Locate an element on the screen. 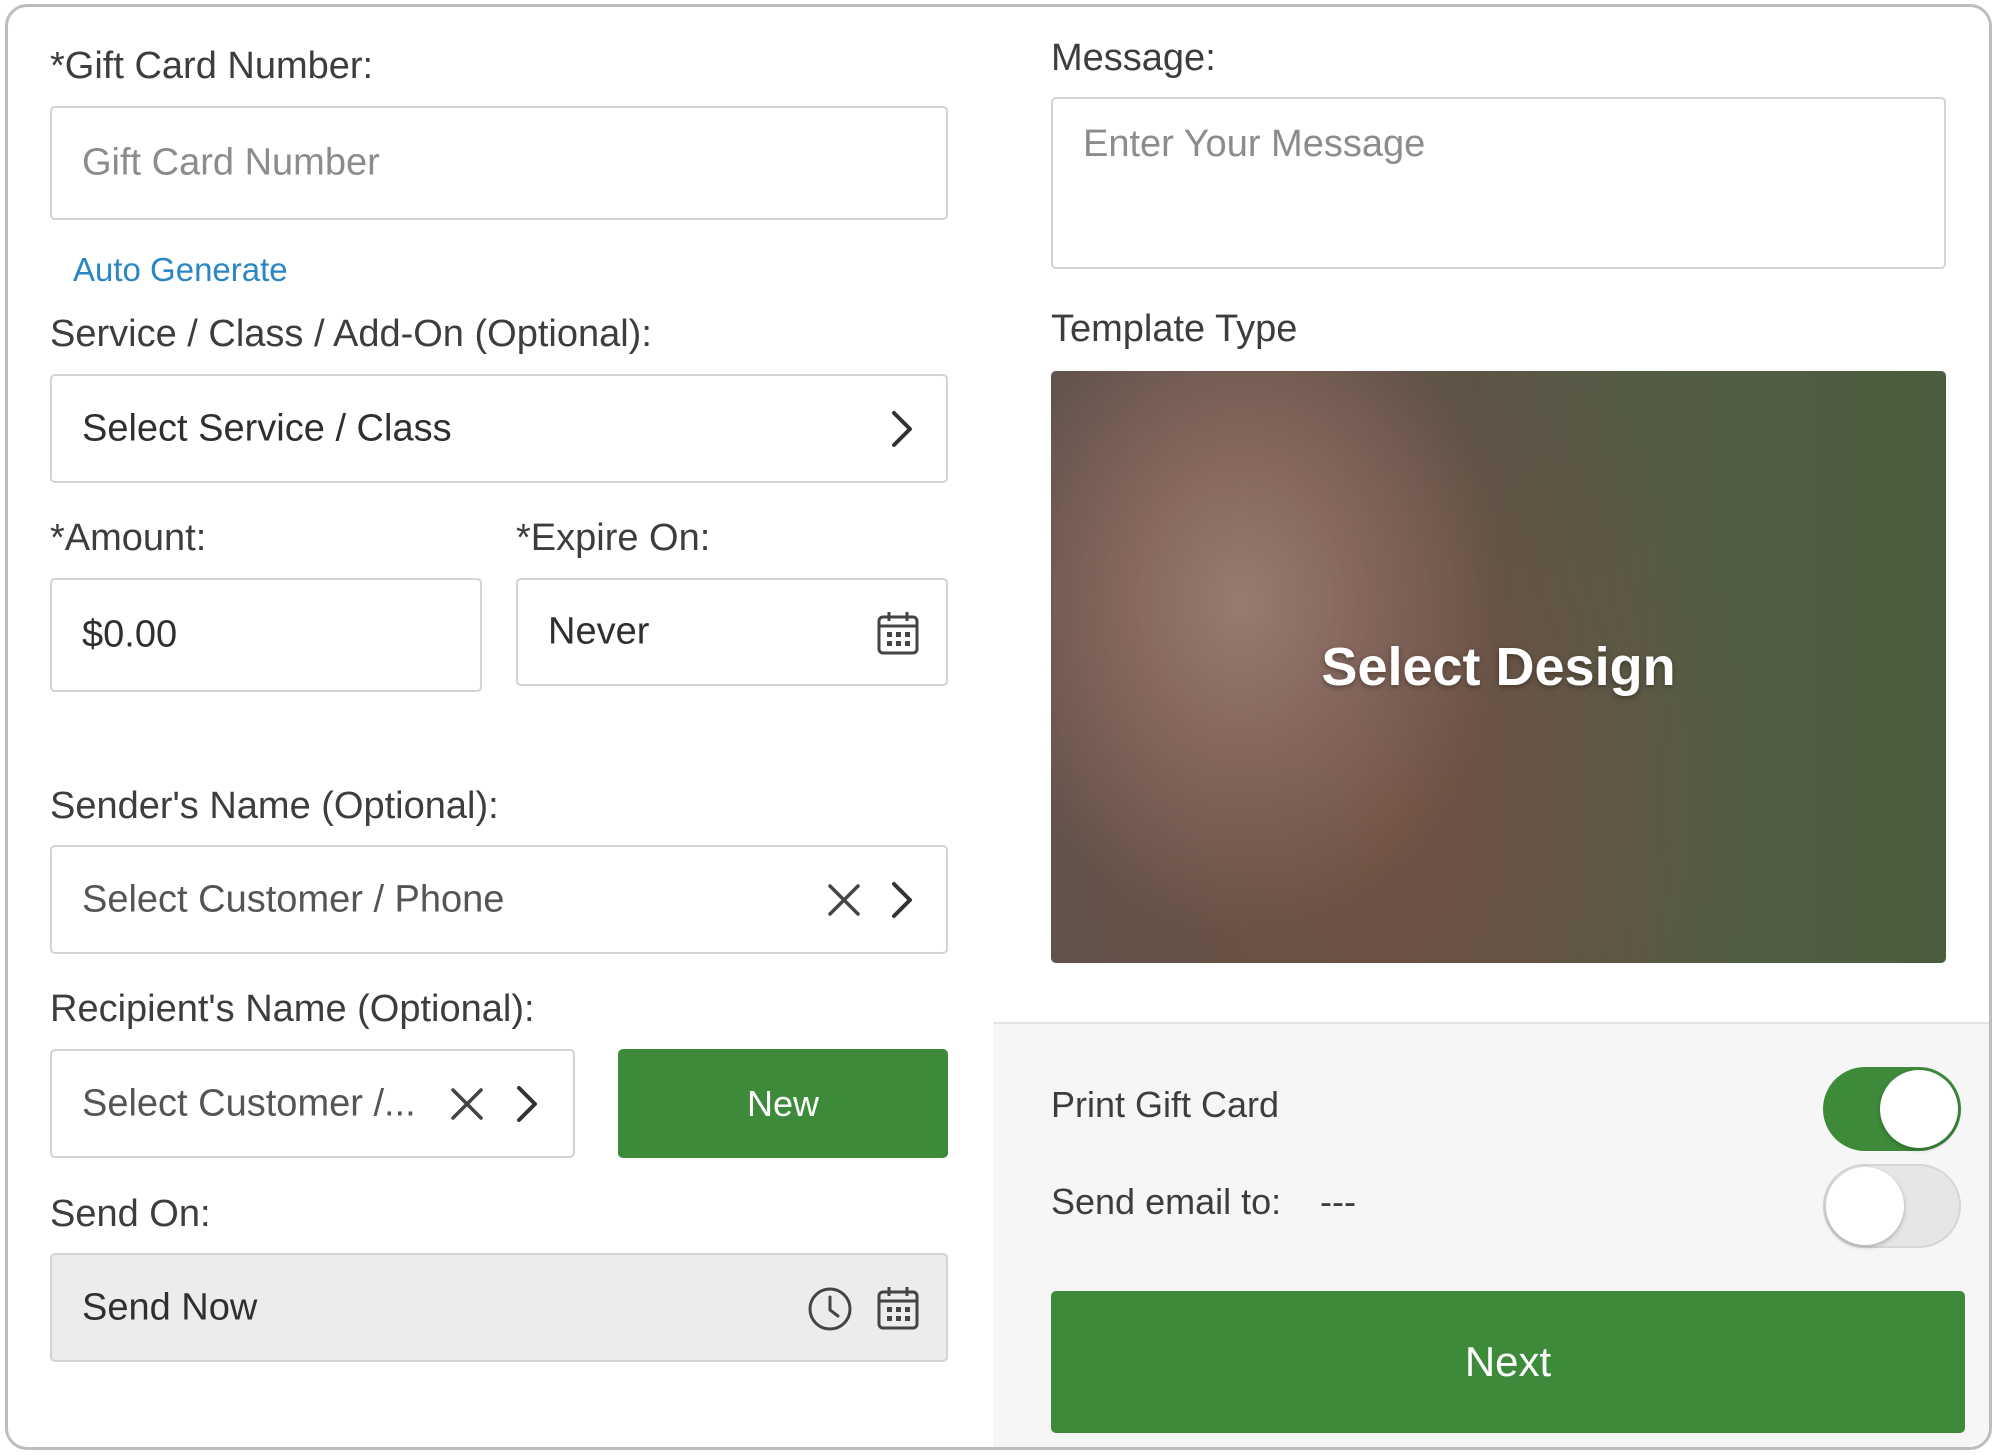 This screenshot has width=1997, height=1455. gift-card-number-label: *Gift Card Number: is located at coordinates (211, 66).